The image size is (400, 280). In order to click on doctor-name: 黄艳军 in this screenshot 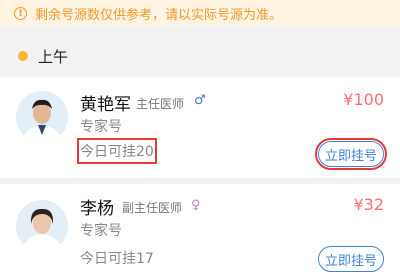, I will do `click(105, 105)`.